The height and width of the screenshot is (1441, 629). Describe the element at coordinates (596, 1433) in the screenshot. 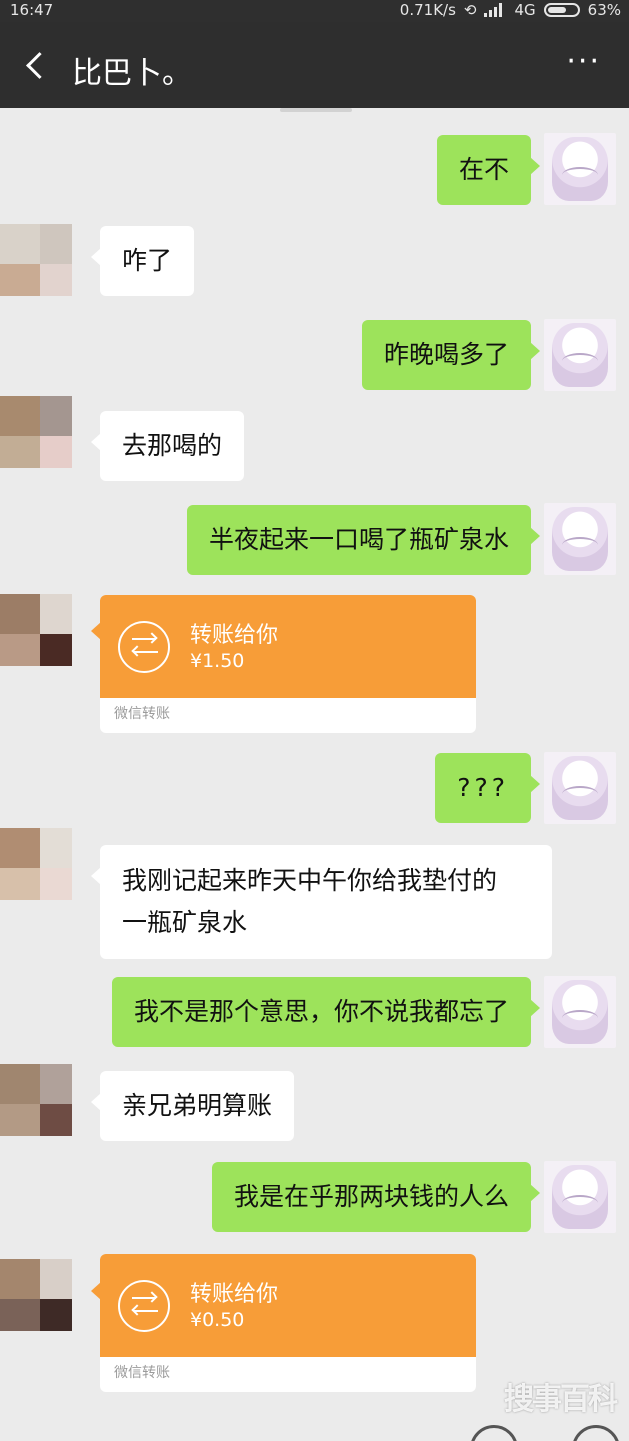

I see `emoji-icon` at that location.